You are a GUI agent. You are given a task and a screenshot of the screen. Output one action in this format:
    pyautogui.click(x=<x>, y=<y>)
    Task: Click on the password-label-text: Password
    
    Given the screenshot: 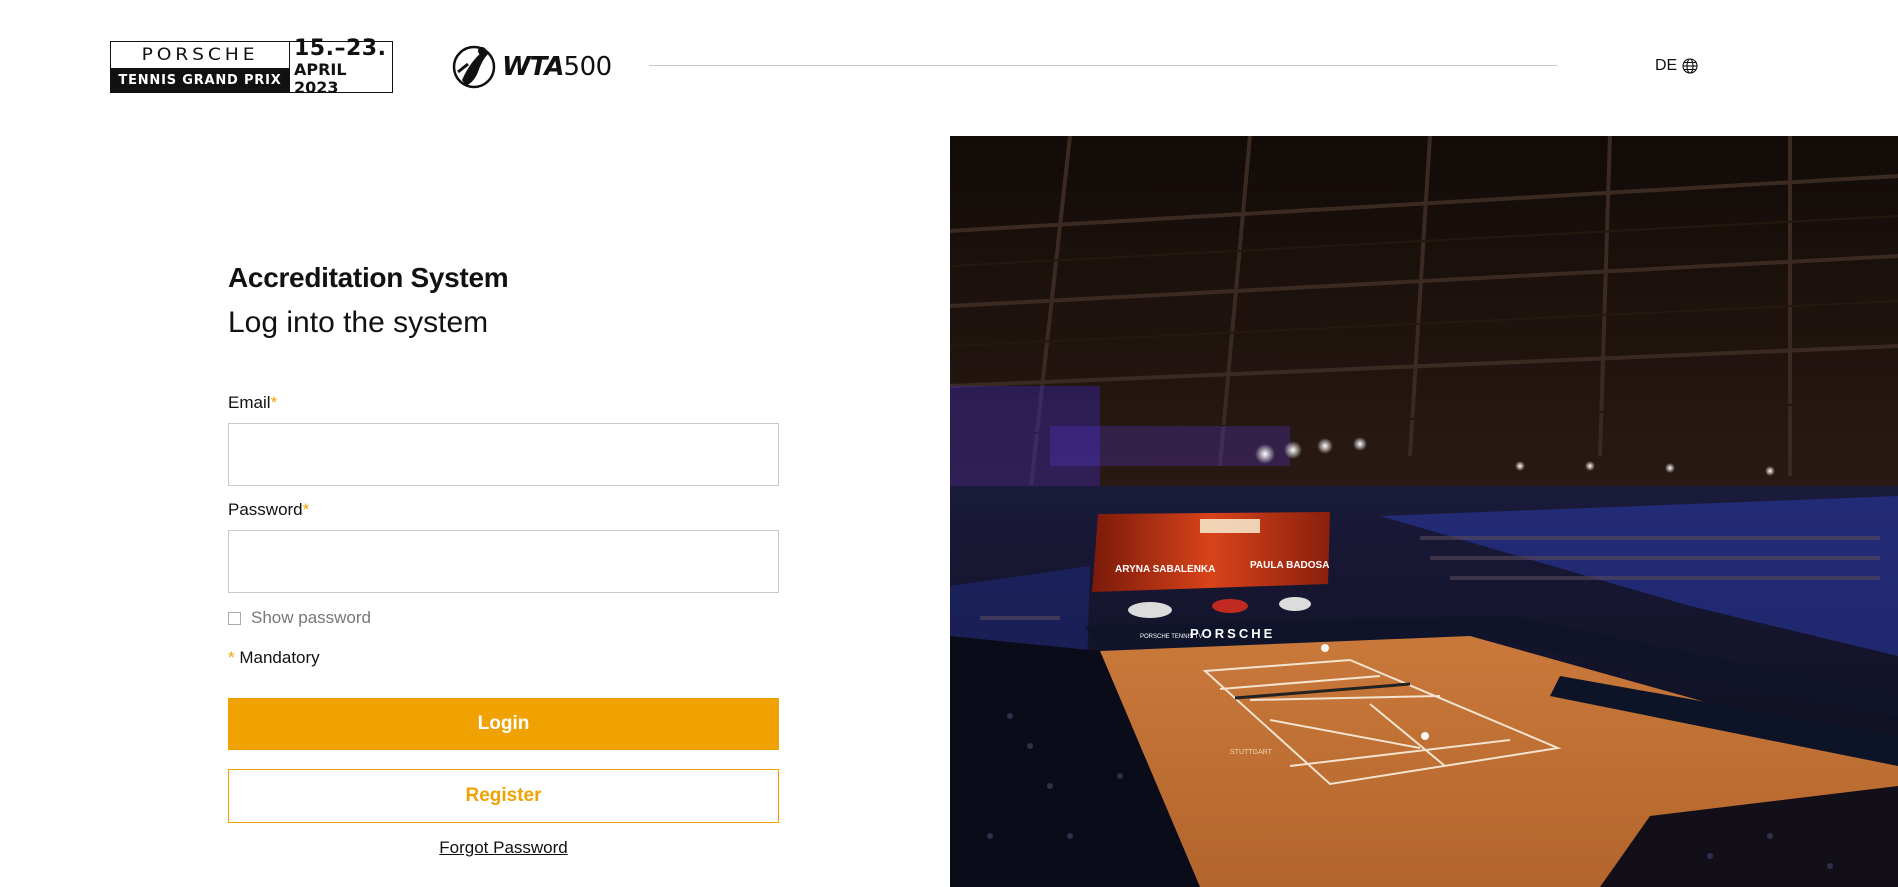 What is the action you would take?
    pyautogui.click(x=265, y=509)
    